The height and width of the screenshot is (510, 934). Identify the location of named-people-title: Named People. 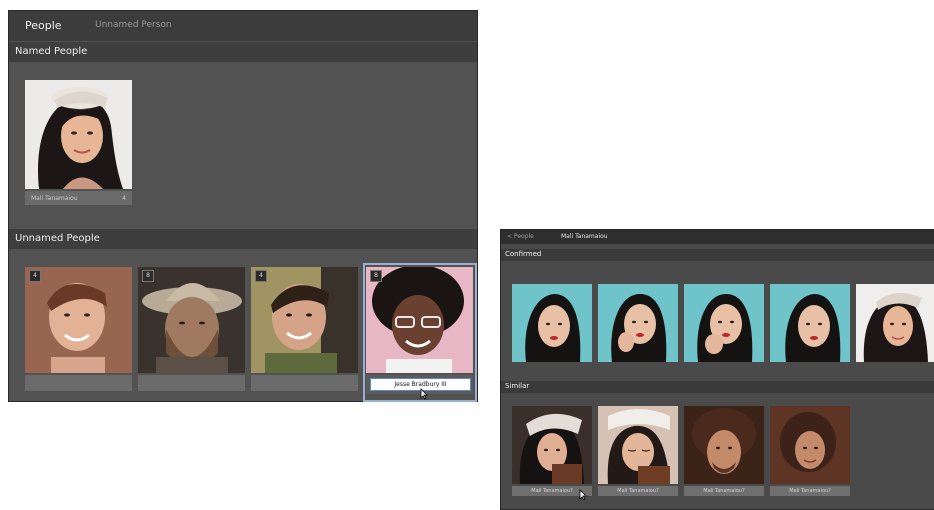
(51, 51).